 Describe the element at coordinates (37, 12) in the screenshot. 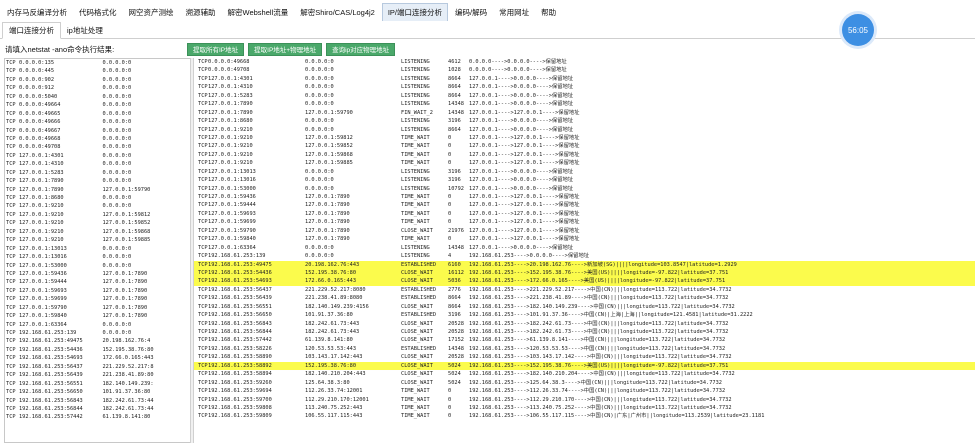

I see `menu-item: 内存马反编译分析` at that location.